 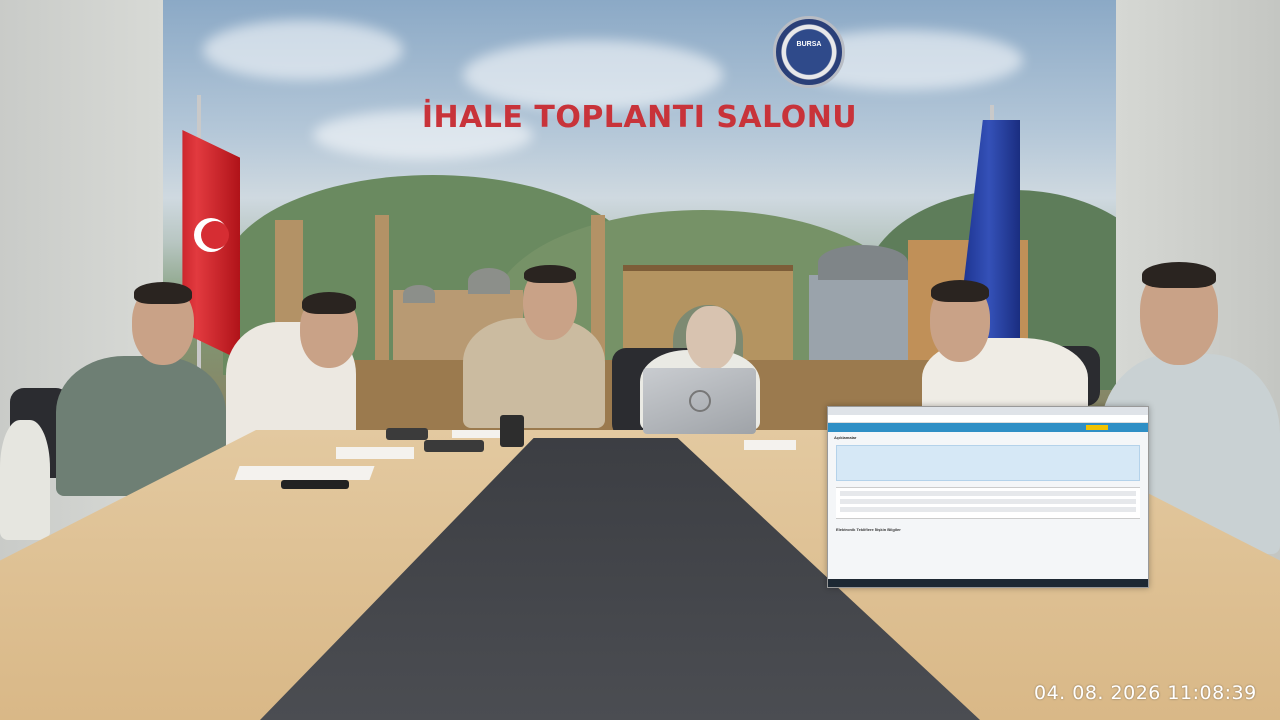 I want to click on laptop, so click(x=699, y=401).